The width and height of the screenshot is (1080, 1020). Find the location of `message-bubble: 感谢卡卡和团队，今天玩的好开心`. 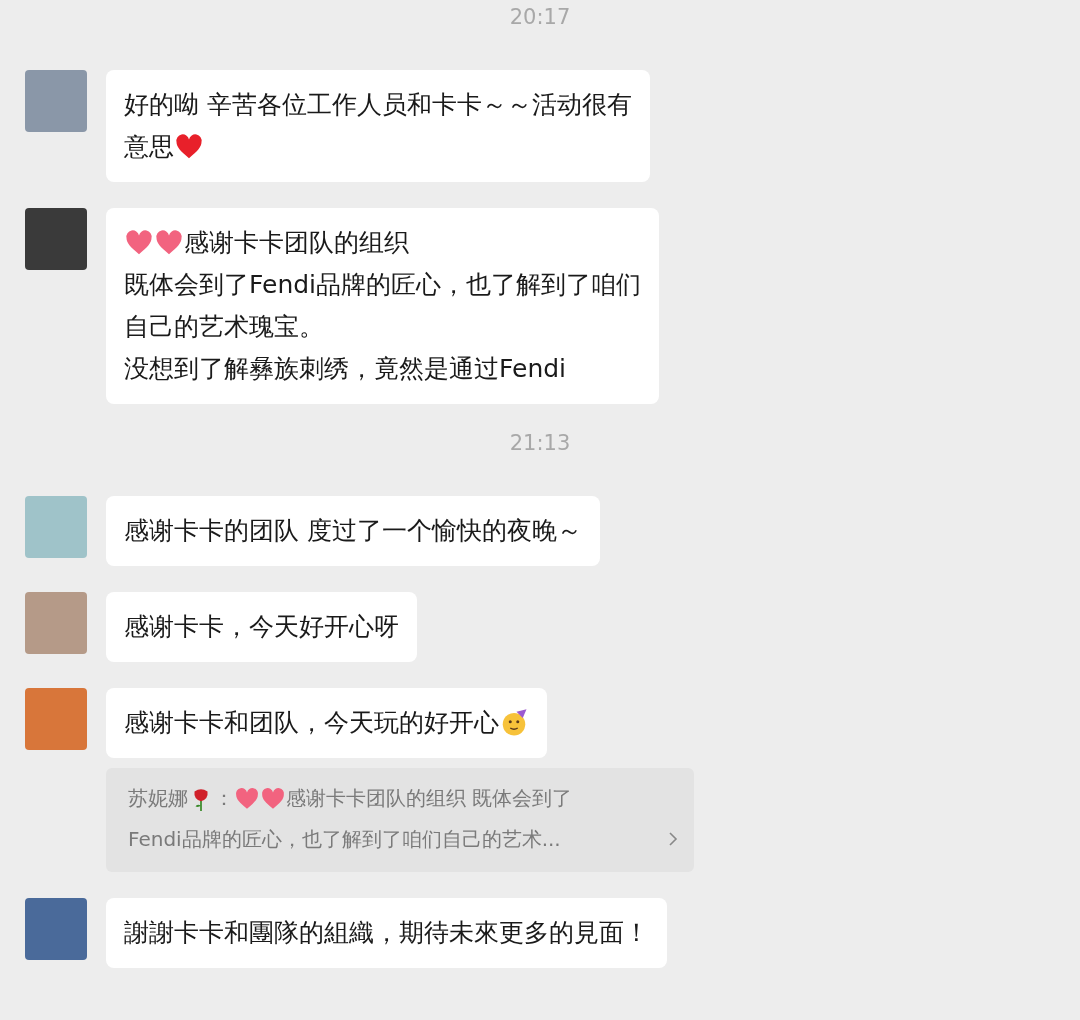

message-bubble: 感谢卡卡和团队，今天玩的好开心 is located at coordinates (326, 723).